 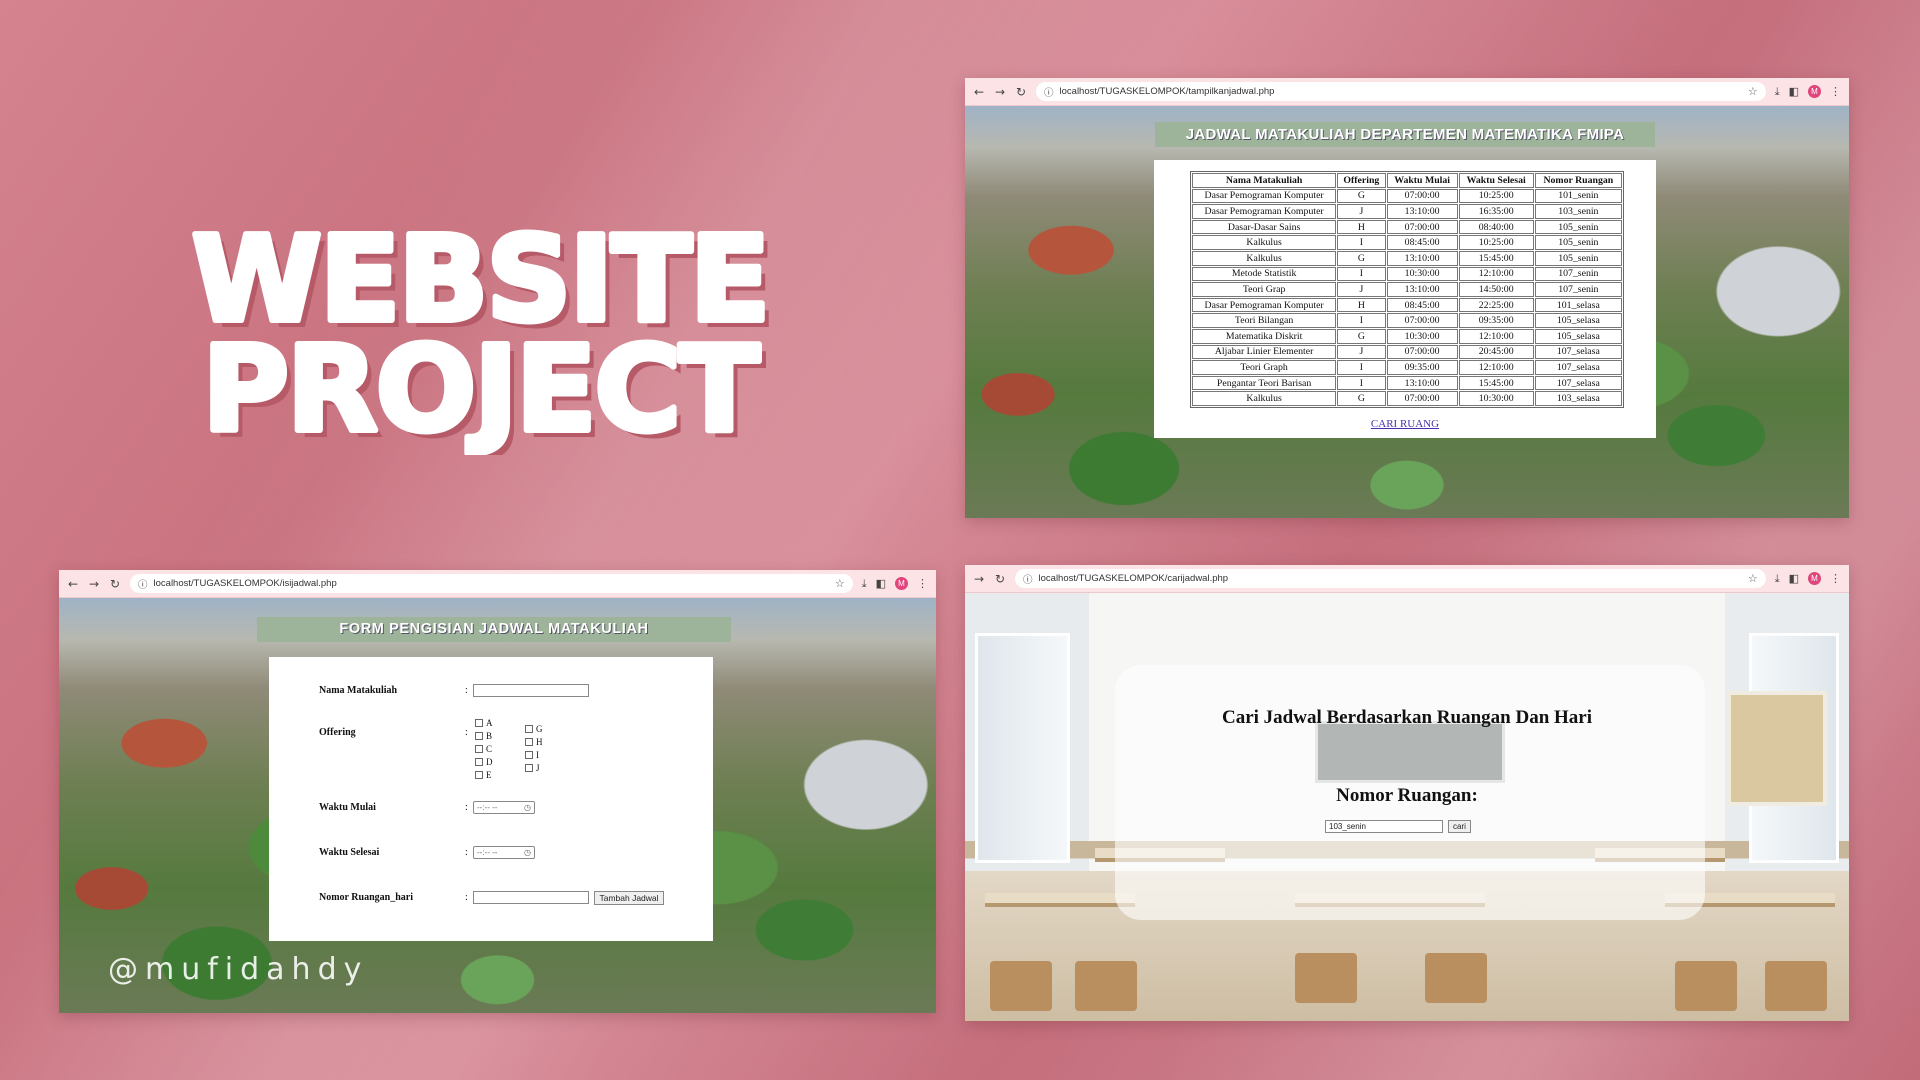 I want to click on offering-checkbox-j: J, so click(x=532, y=768).